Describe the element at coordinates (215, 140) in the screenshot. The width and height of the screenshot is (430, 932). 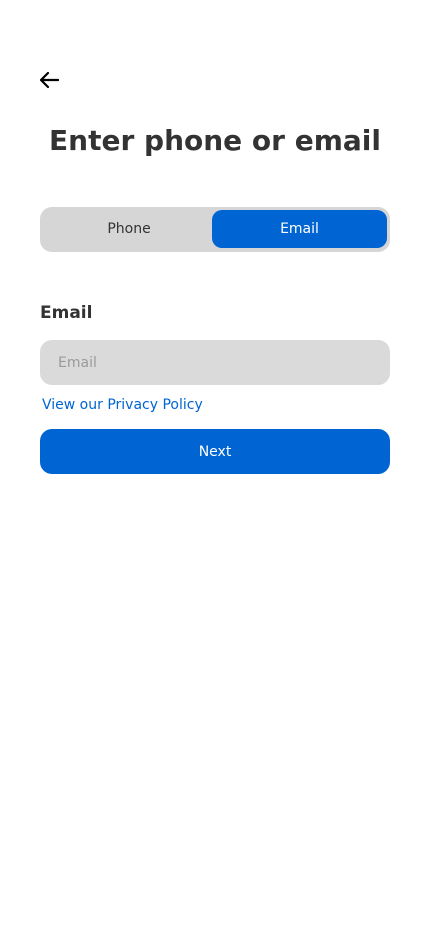
I see `page-title: Enter phone or email` at that location.